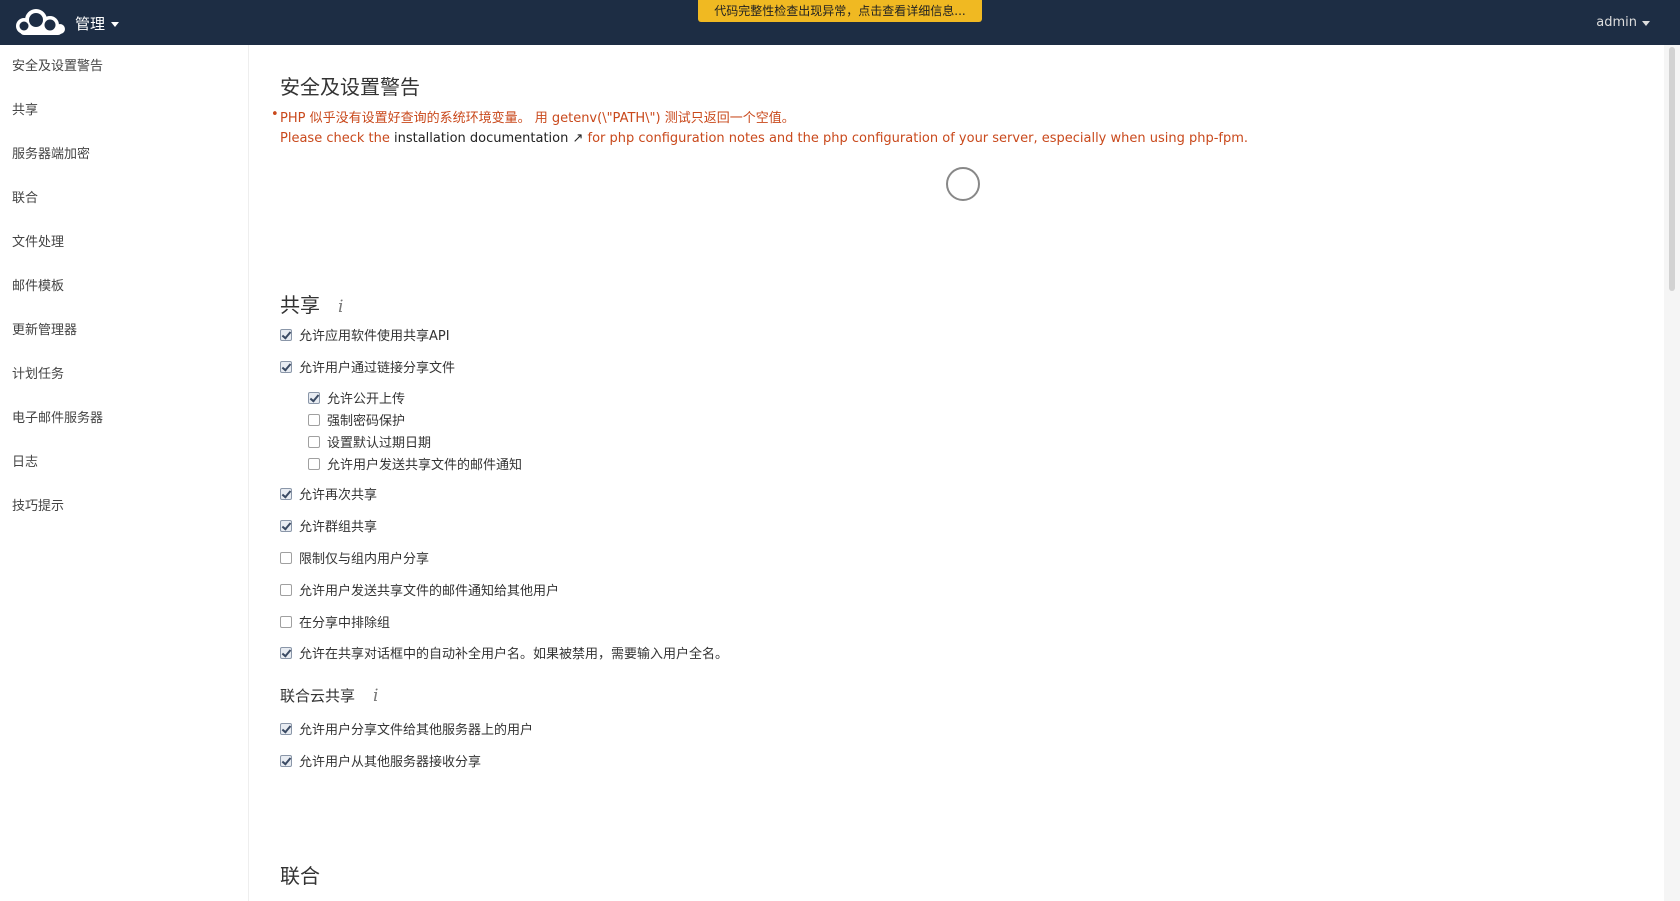 Image resolution: width=1680 pixels, height=901 pixels. What do you see at coordinates (286, 525) in the screenshot?
I see `checkbox-allow-group-sharing` at bounding box center [286, 525].